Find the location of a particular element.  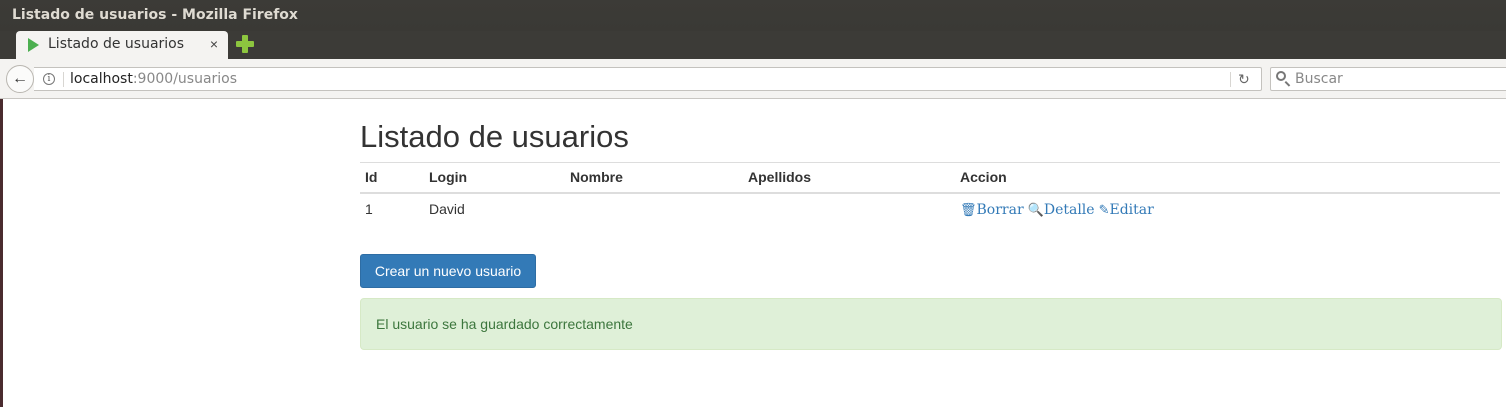

url-path: :9000/usuarios is located at coordinates (185, 79).